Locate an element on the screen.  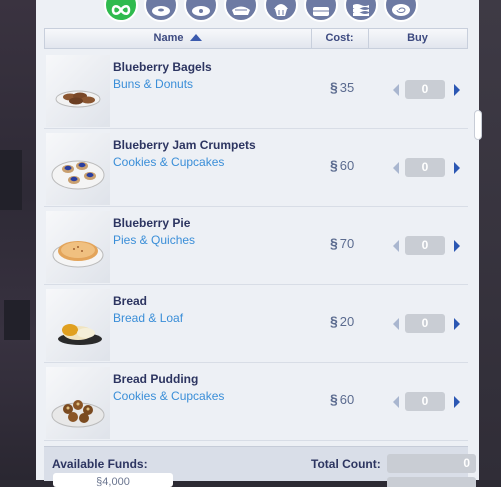
item-name: Bread is located at coordinates (130, 301).